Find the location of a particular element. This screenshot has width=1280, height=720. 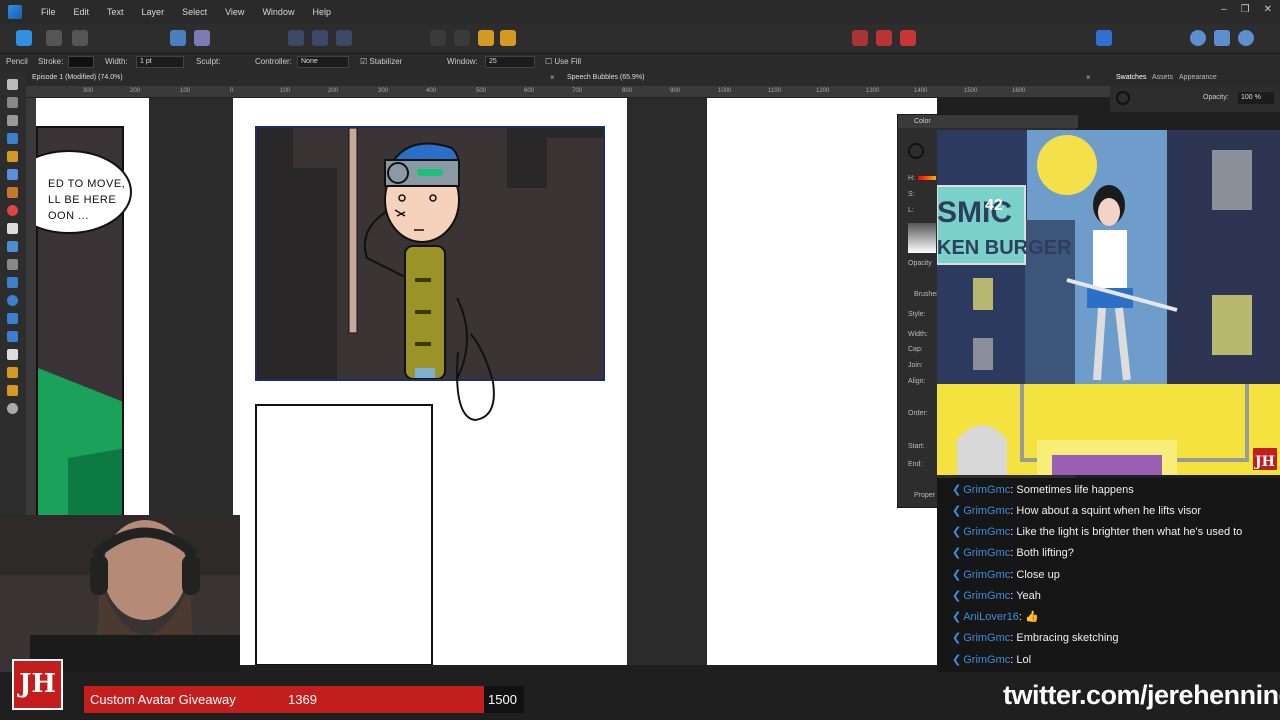

chat-text: Yeah is located at coordinates (1028, 596).